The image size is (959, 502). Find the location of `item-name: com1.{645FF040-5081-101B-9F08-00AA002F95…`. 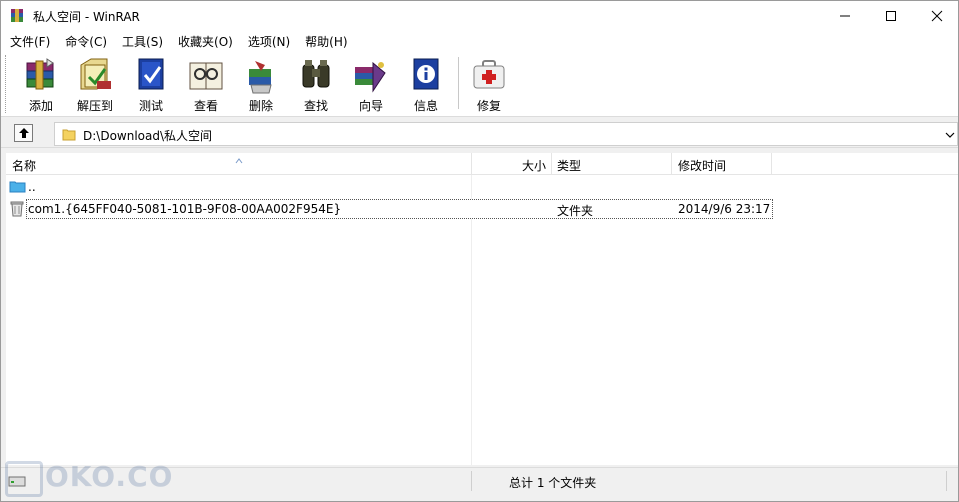

item-name: com1.{645FF040-5081-101B-9F08-00AA002F95… is located at coordinates (185, 209).